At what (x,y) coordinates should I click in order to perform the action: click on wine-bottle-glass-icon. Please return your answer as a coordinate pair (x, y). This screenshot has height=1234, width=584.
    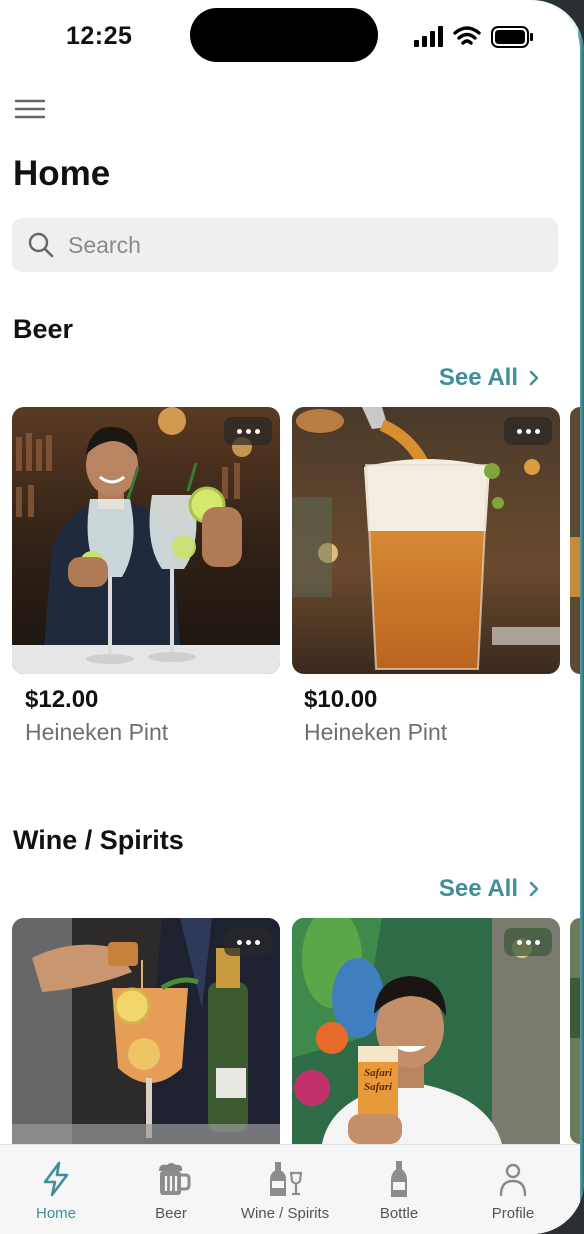
    Looking at the image, I should click on (286, 1179).